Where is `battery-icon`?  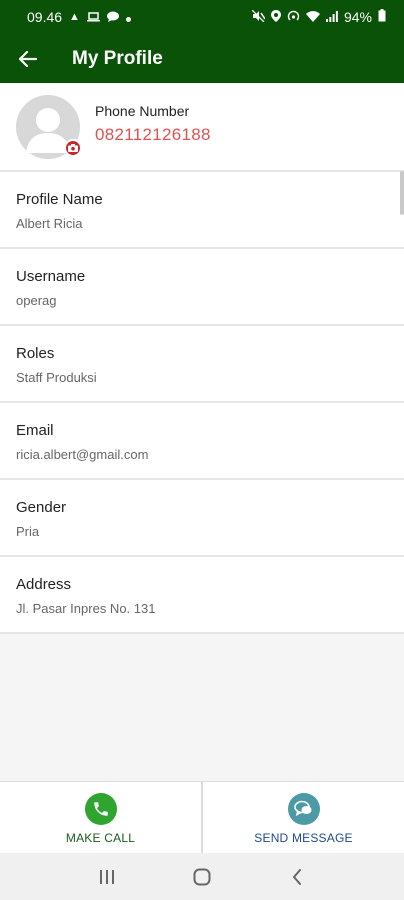 battery-icon is located at coordinates (382, 17).